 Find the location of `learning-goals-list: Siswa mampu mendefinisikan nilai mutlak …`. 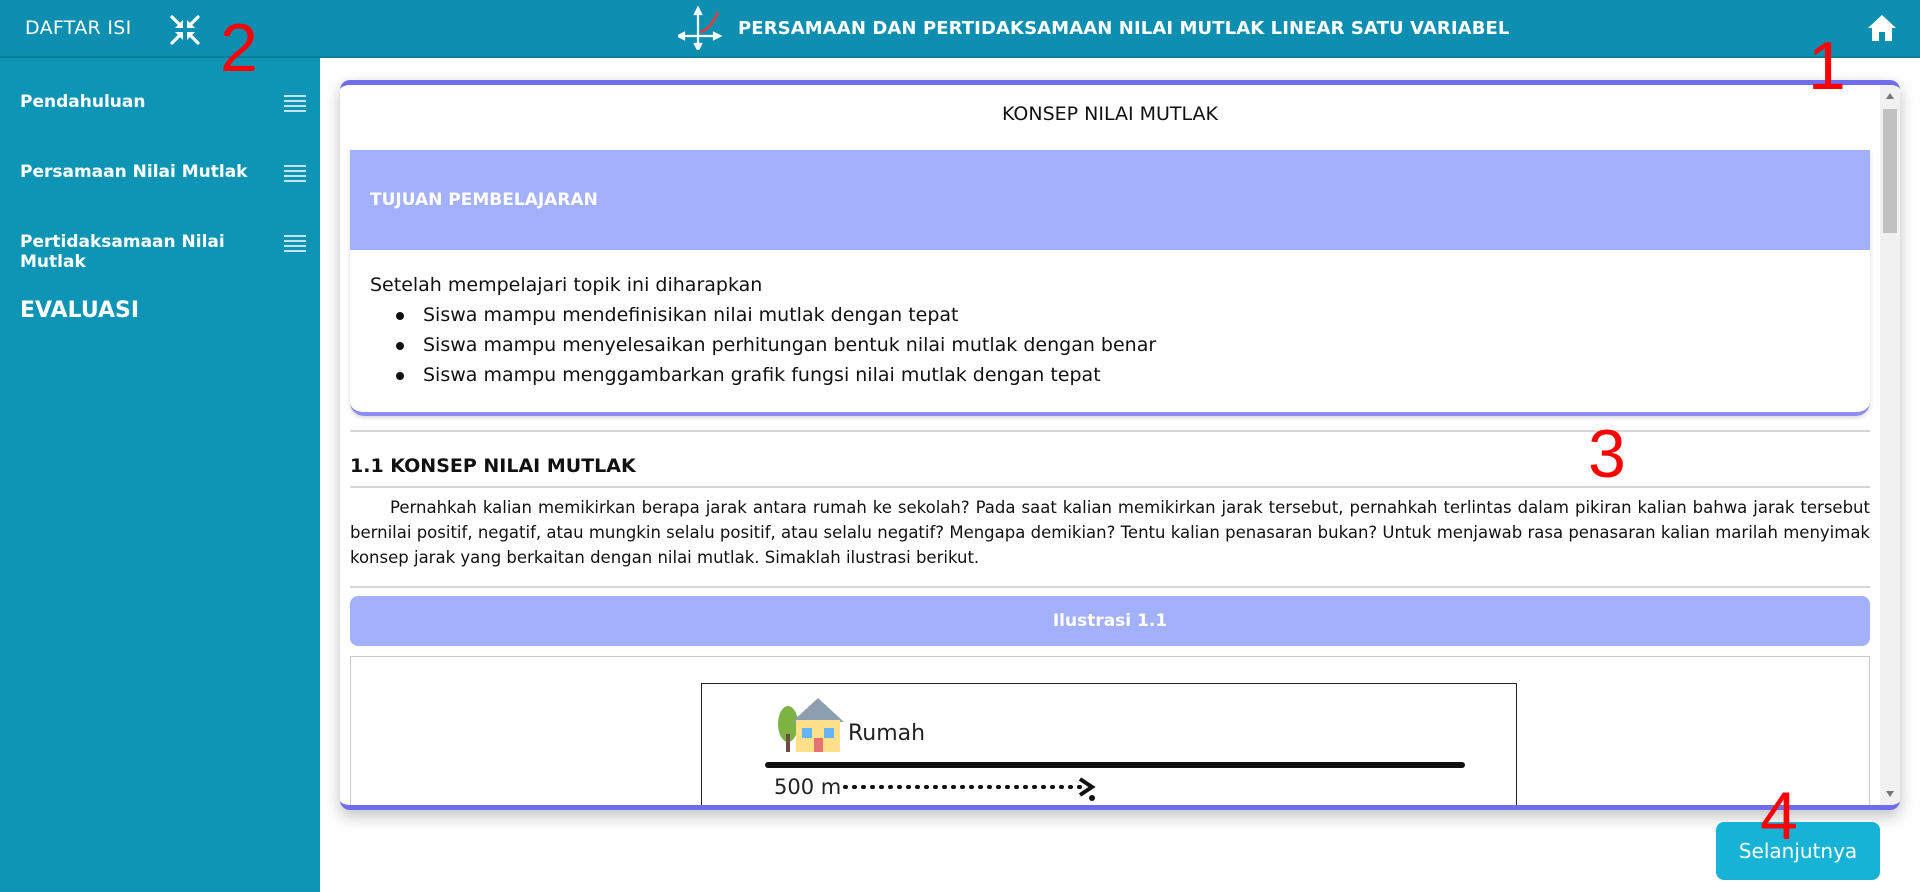

learning-goals-list: Siswa mampu mendefinisikan nilai mutlak … is located at coordinates (775, 349).